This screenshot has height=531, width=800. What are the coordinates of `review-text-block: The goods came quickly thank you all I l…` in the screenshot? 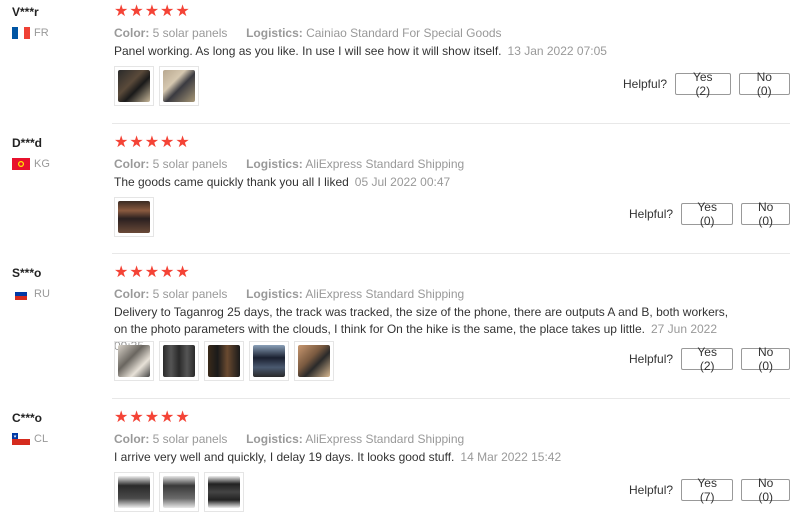 It's located at (424, 182).